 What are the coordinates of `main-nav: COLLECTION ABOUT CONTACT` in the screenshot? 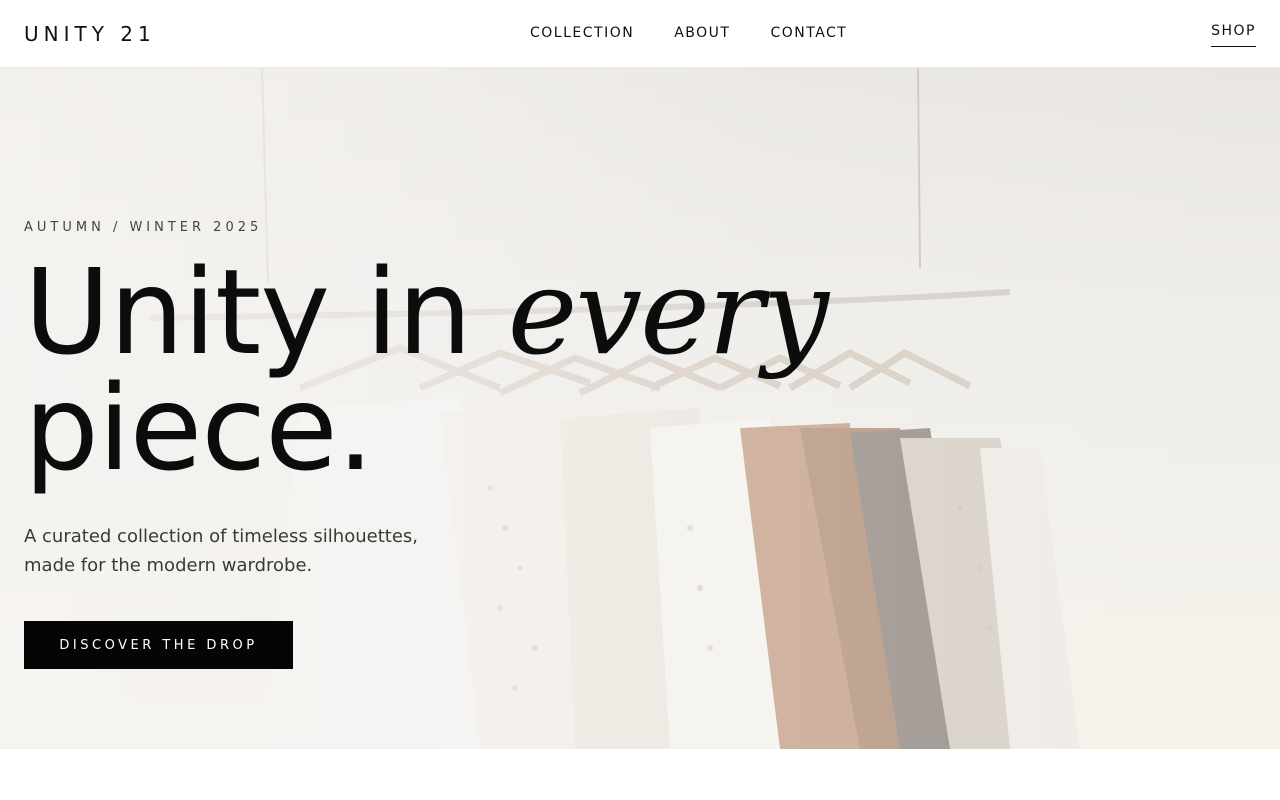 It's located at (688, 33).